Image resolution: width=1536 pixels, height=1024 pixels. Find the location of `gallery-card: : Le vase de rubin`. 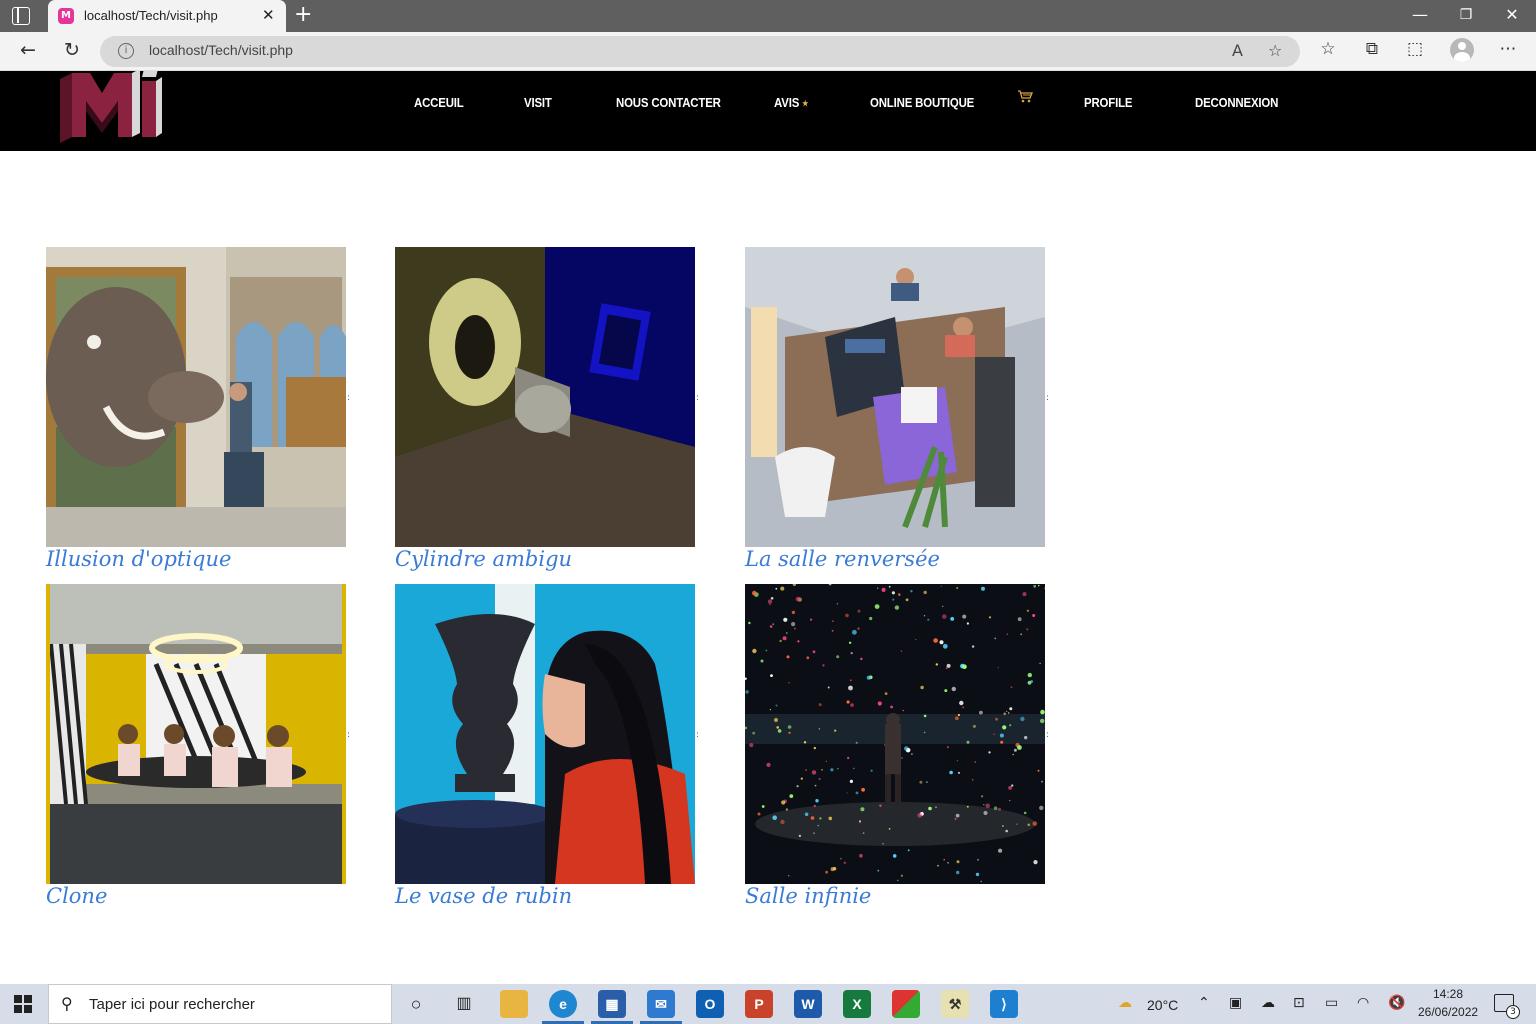

gallery-card: : Le vase de rubin is located at coordinates (550, 749).